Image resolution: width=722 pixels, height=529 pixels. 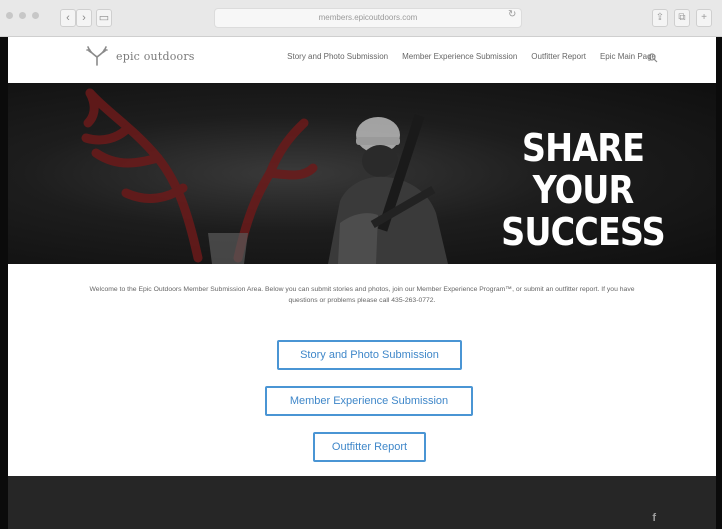 I want to click on window-controls, so click(x=22, y=15).